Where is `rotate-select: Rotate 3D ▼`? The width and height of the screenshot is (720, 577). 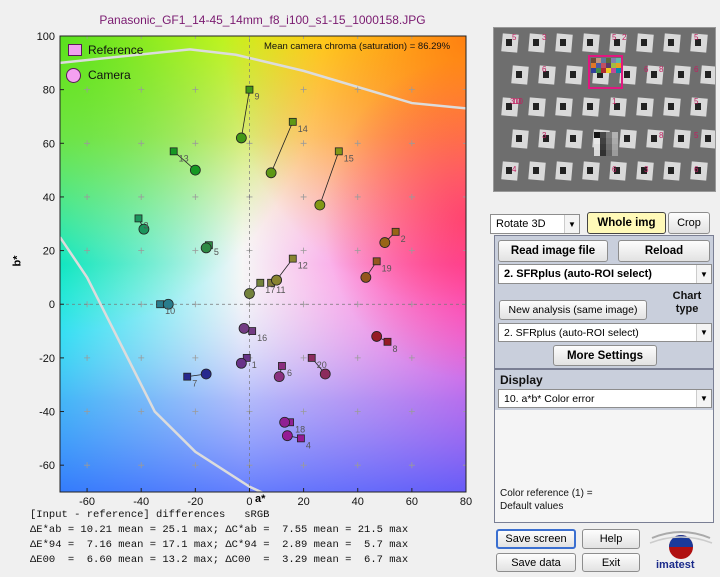
rotate-select: Rotate 3D ▼ is located at coordinates (535, 224).